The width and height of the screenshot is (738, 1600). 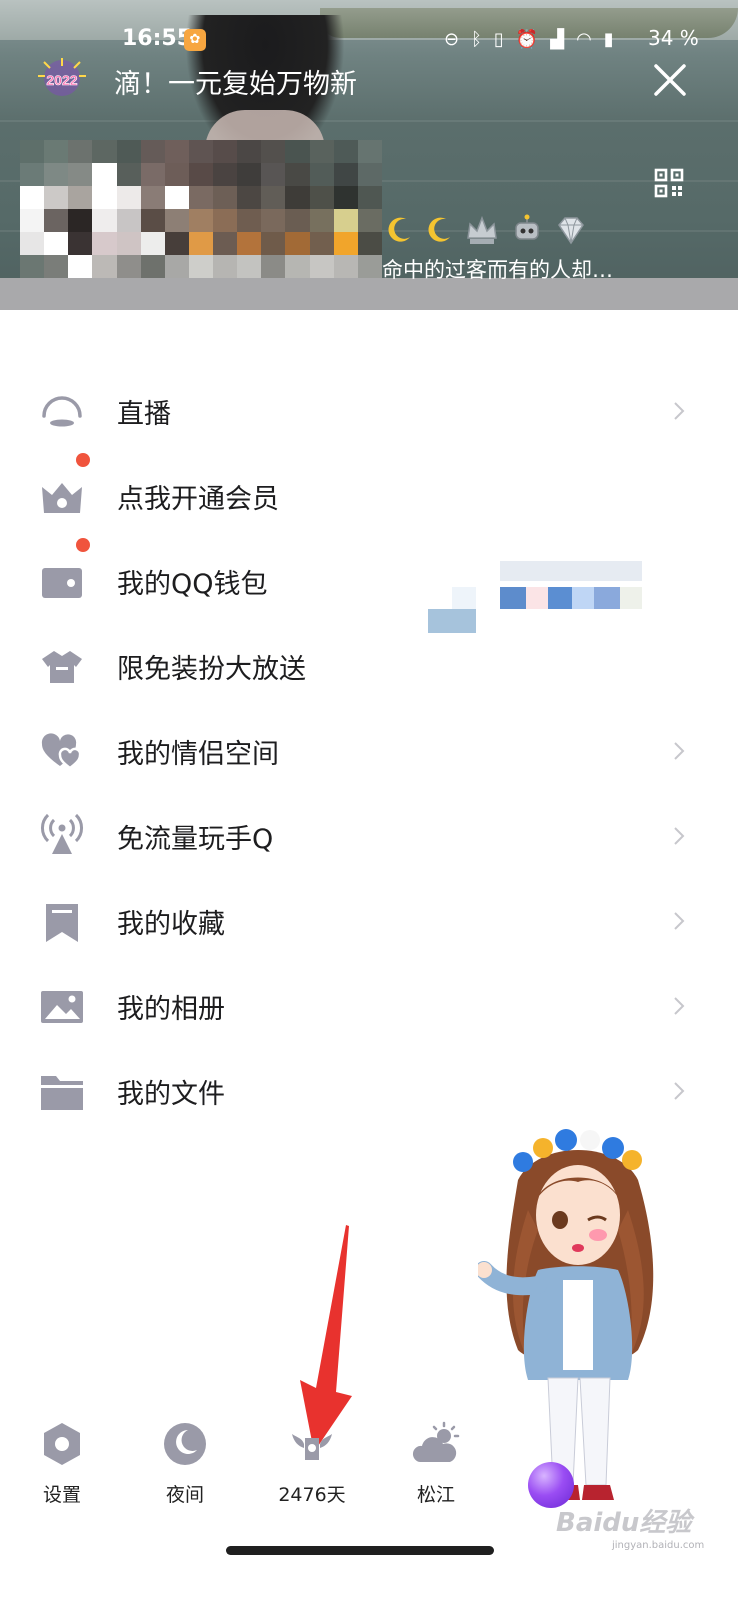 What do you see at coordinates (436, 1463) in the screenshot?
I see `weather-button: 松江` at bounding box center [436, 1463].